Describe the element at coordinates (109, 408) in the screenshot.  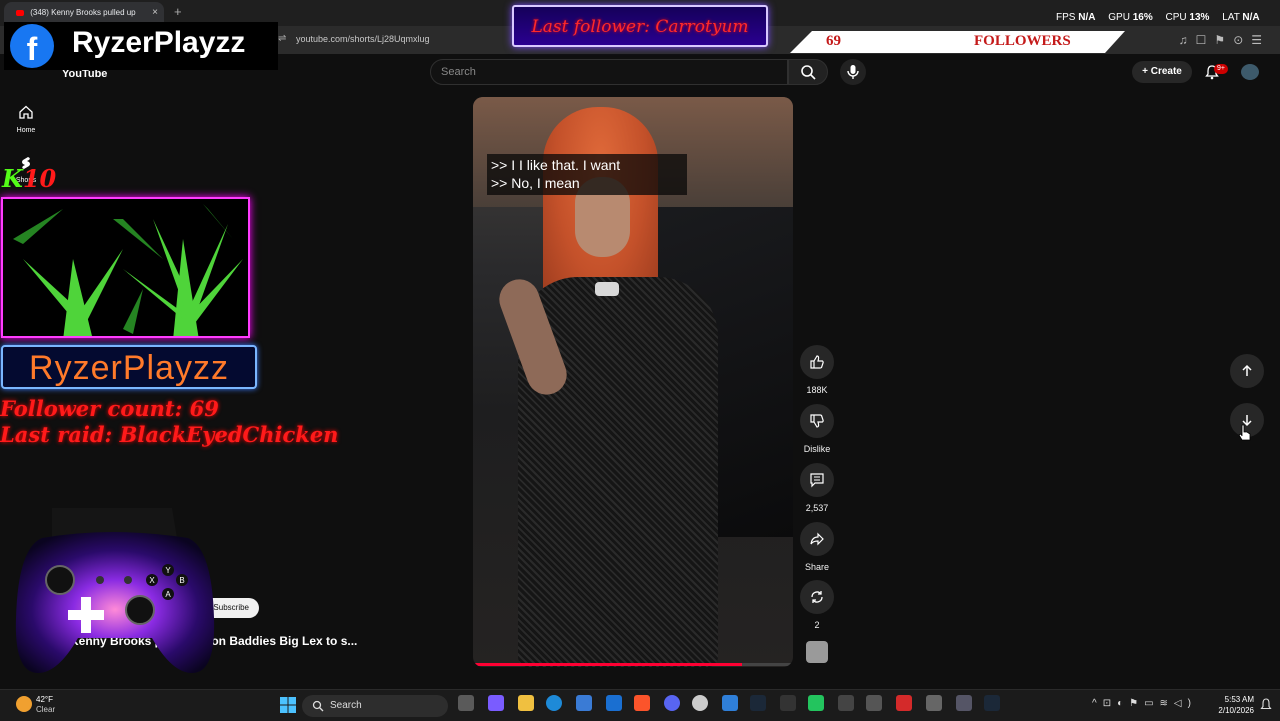
I see `follower-count-line: Follower count: 69` at that location.